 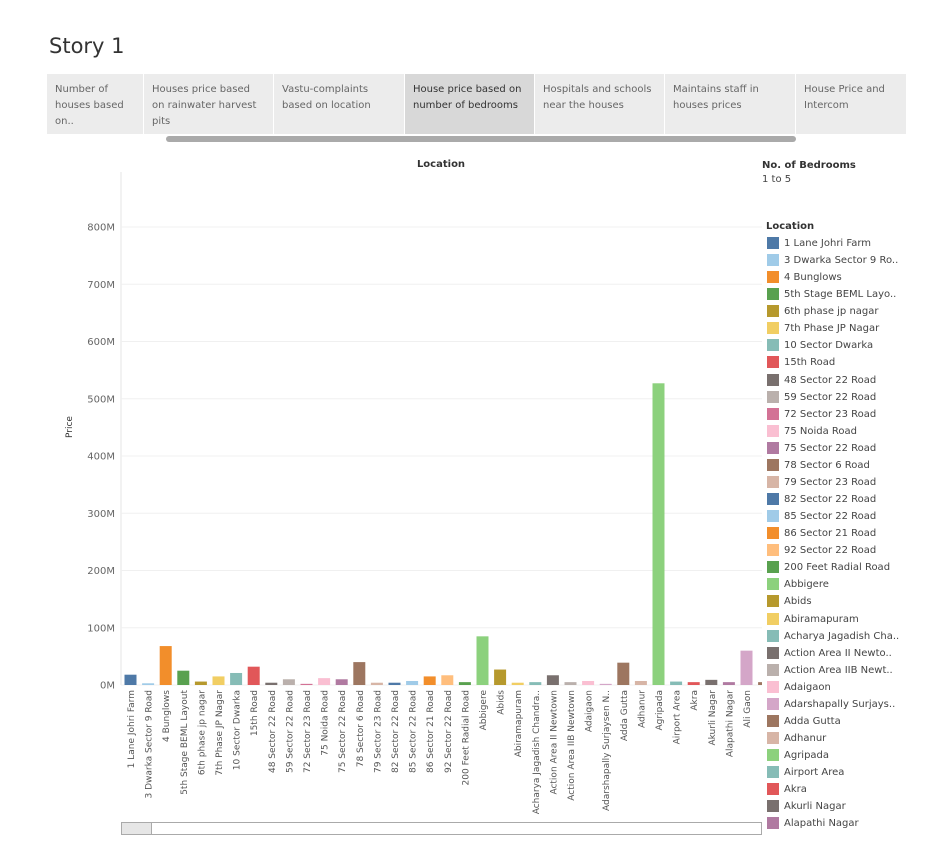 What do you see at coordinates (101, 399) in the screenshot?
I see `y-tick-label: 500M` at bounding box center [101, 399].